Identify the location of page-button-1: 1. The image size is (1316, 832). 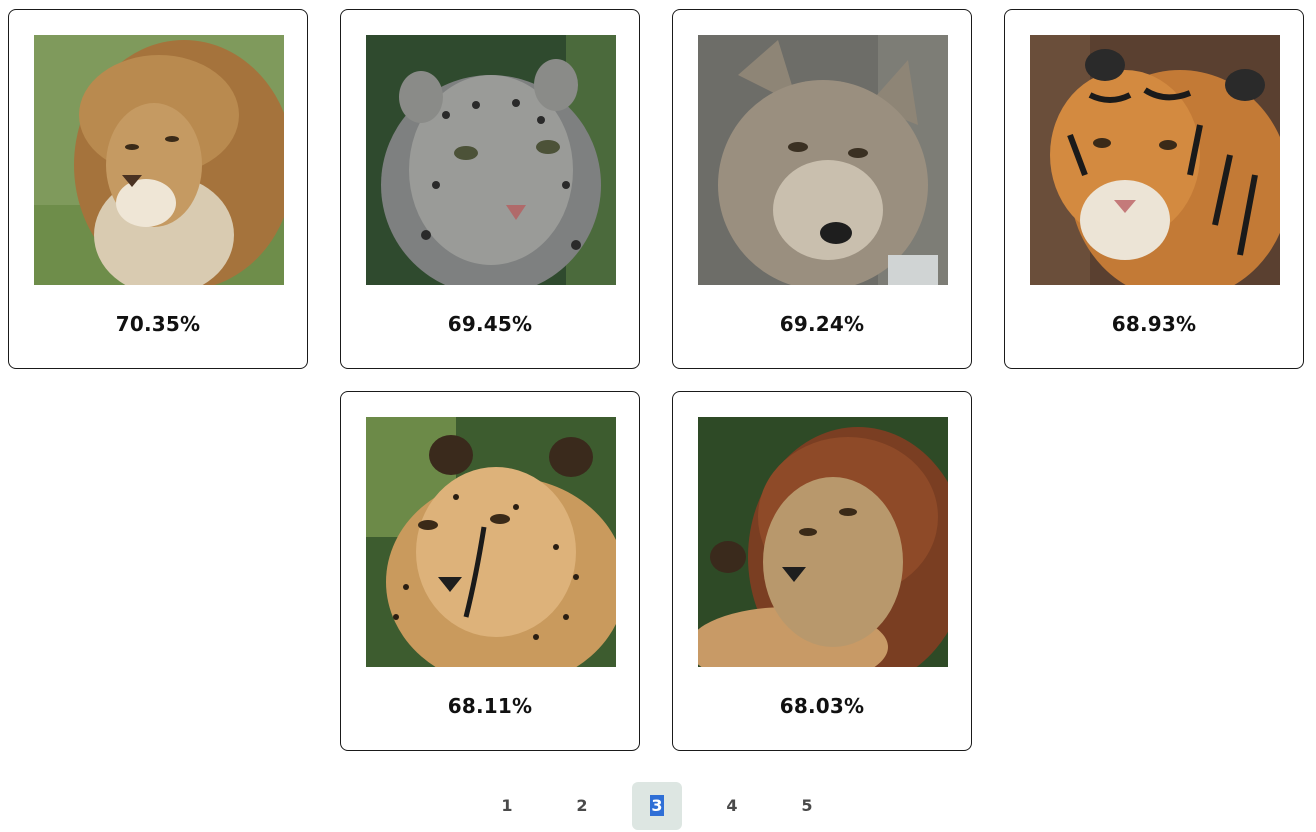
(507, 806).